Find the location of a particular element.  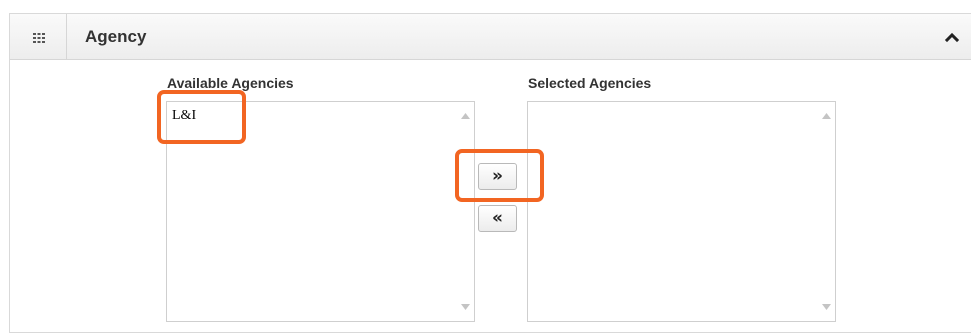

selected-scrollbar is located at coordinates (826, 211).